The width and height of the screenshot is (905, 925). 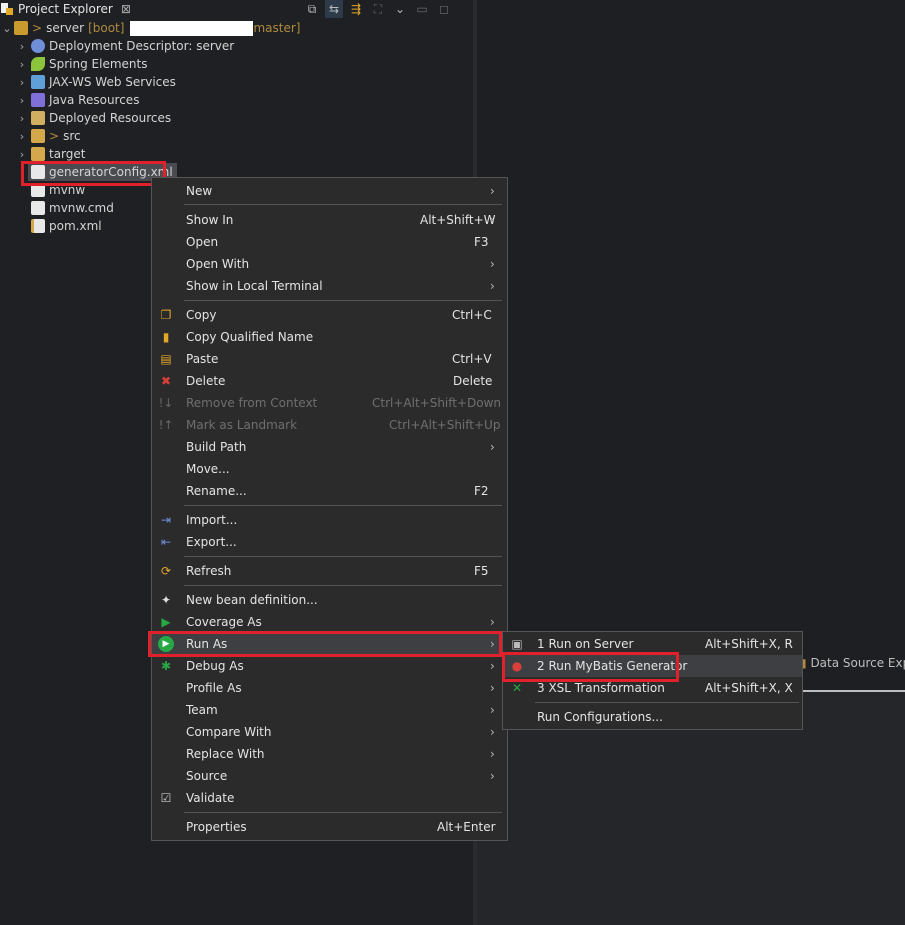 What do you see at coordinates (334, 9) in the screenshot?
I see `link-with-editor-icon: ⇆` at bounding box center [334, 9].